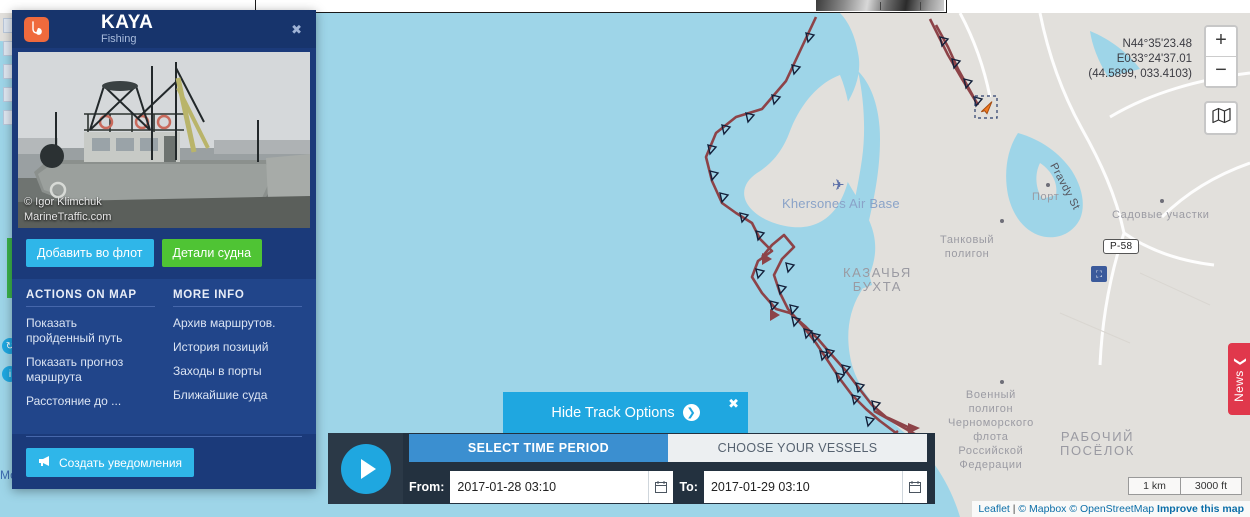 The height and width of the screenshot is (517, 1250). I want to click on layers-map-icon, so click(1221, 118).